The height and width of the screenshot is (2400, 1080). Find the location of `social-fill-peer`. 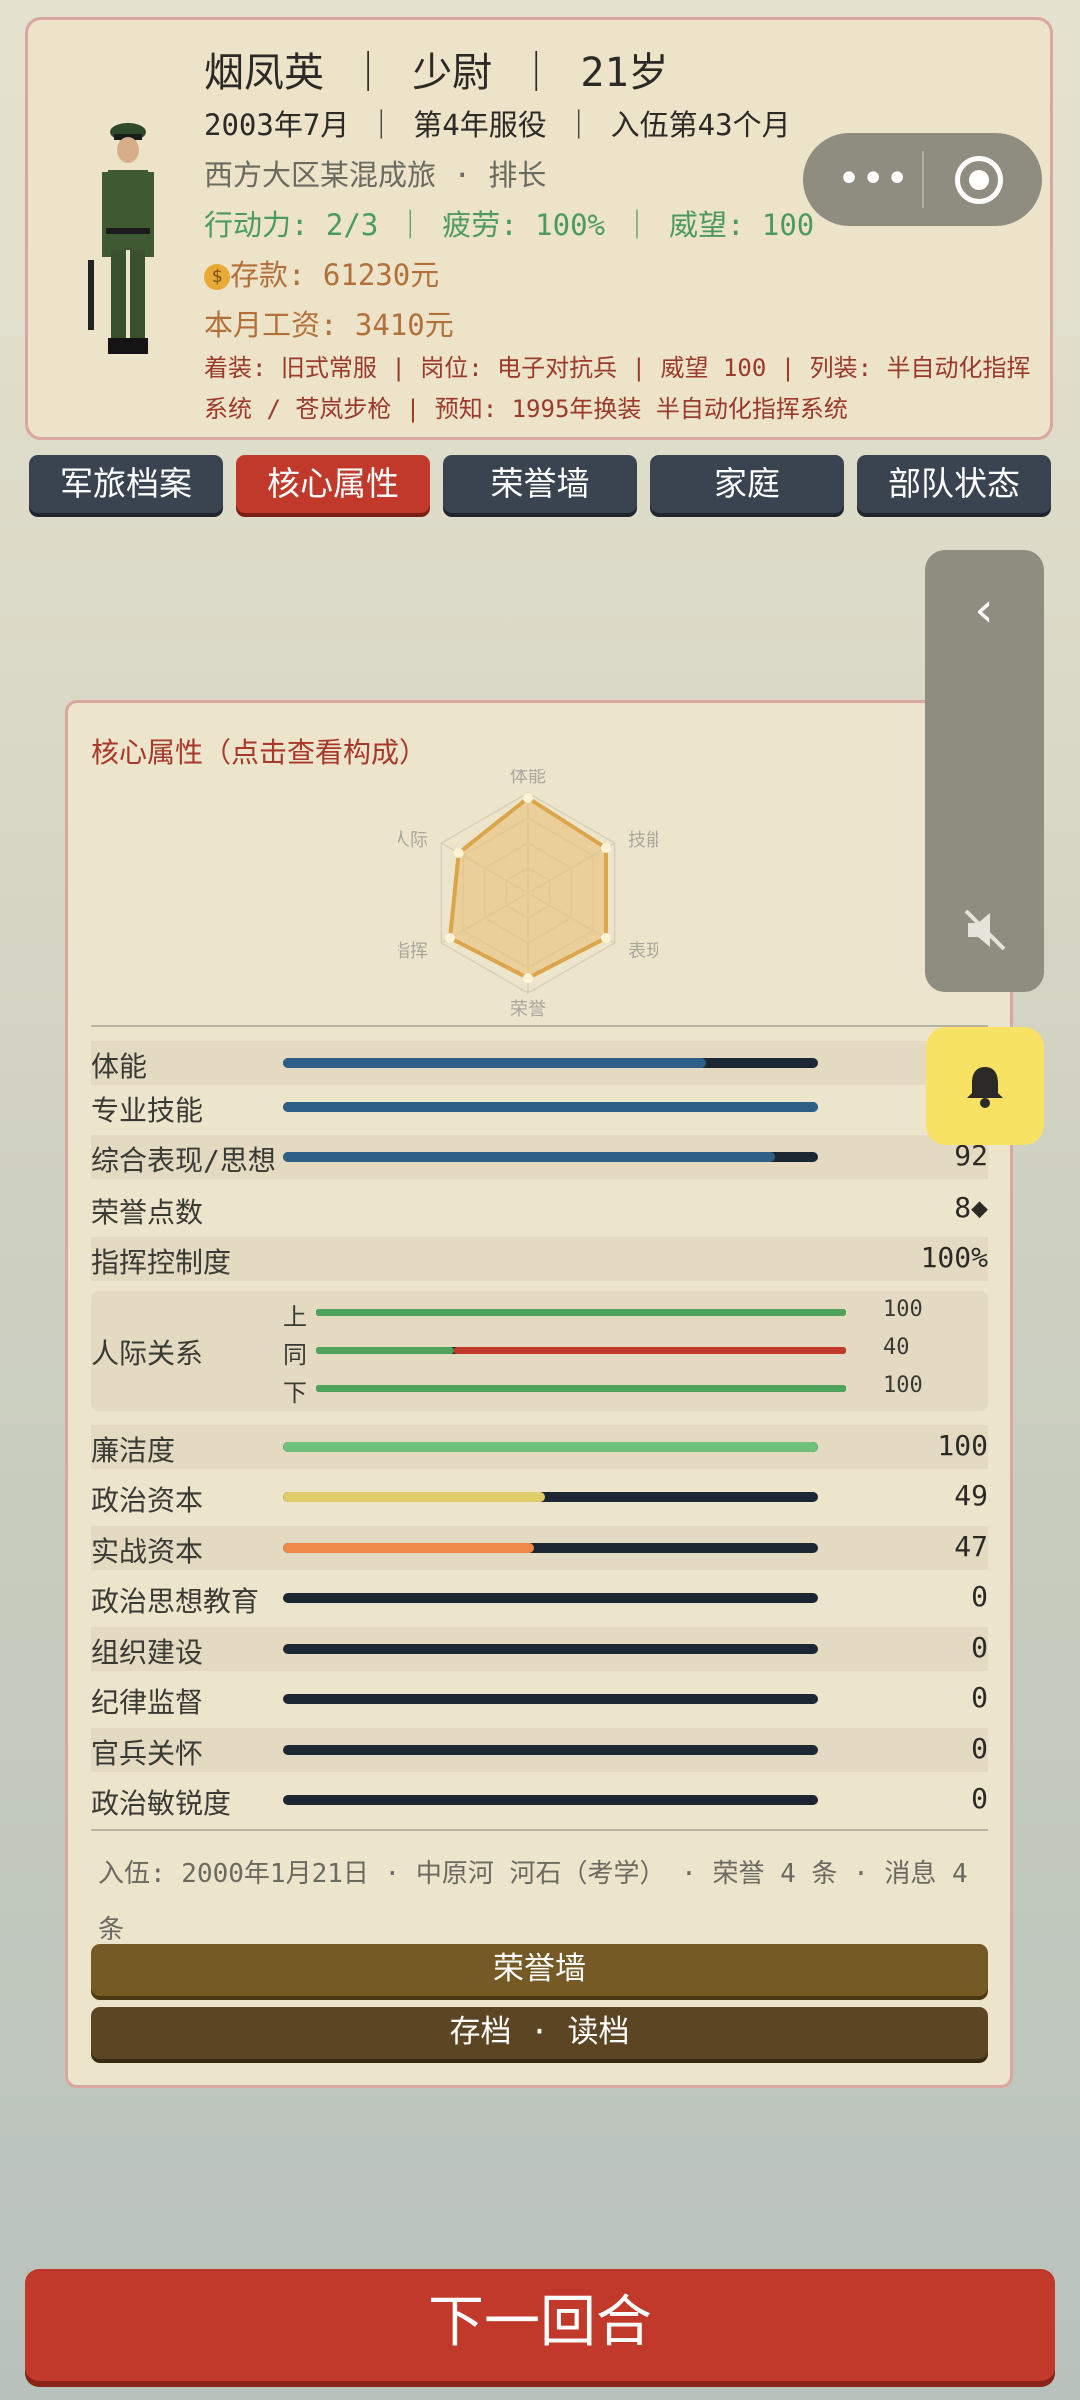

social-fill-peer is located at coordinates (385, 1350).